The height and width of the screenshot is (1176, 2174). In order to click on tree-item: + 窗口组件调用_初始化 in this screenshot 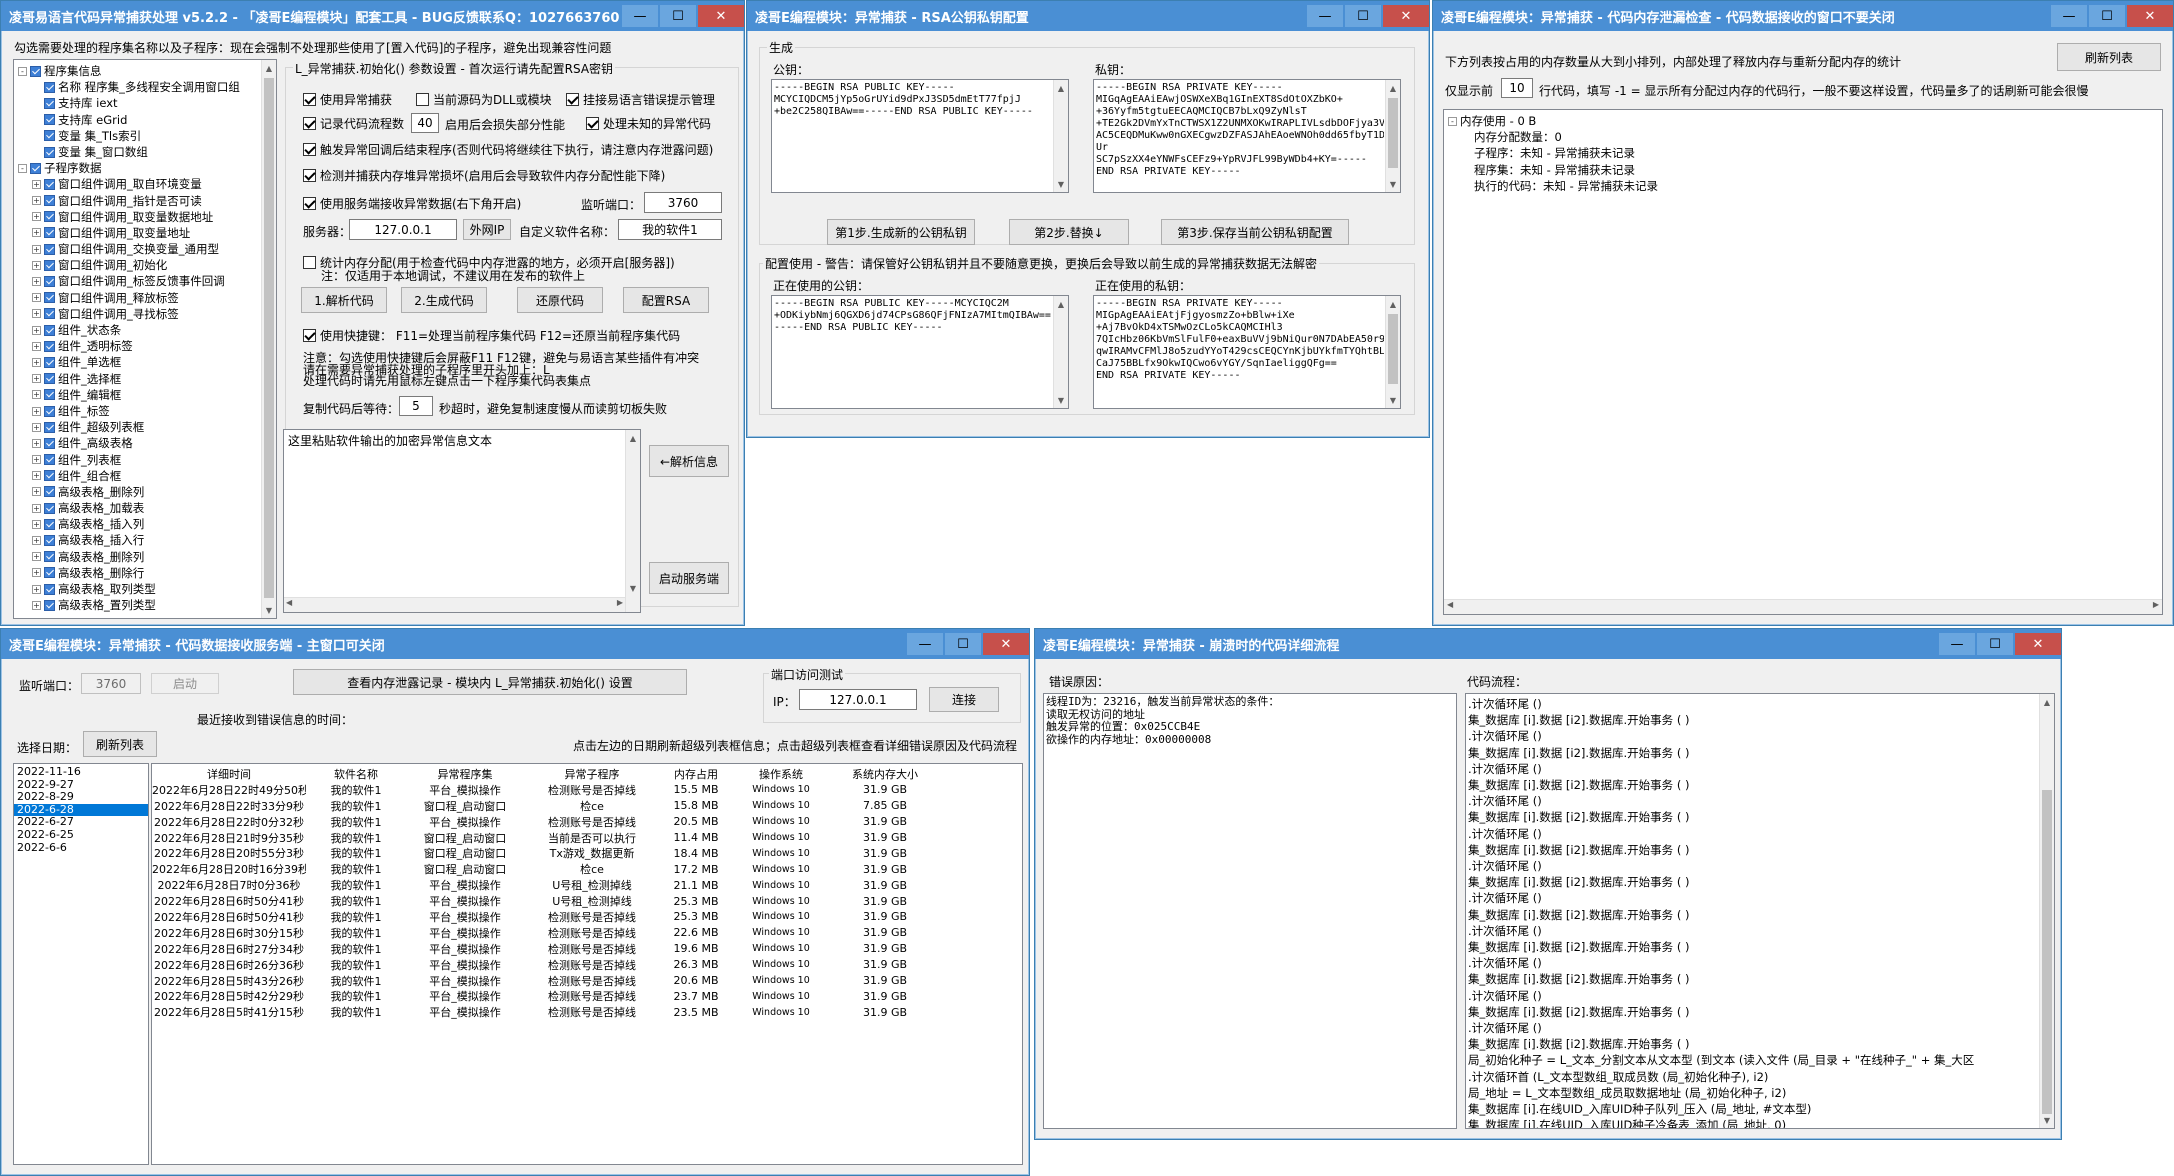, I will do `click(139, 265)`.